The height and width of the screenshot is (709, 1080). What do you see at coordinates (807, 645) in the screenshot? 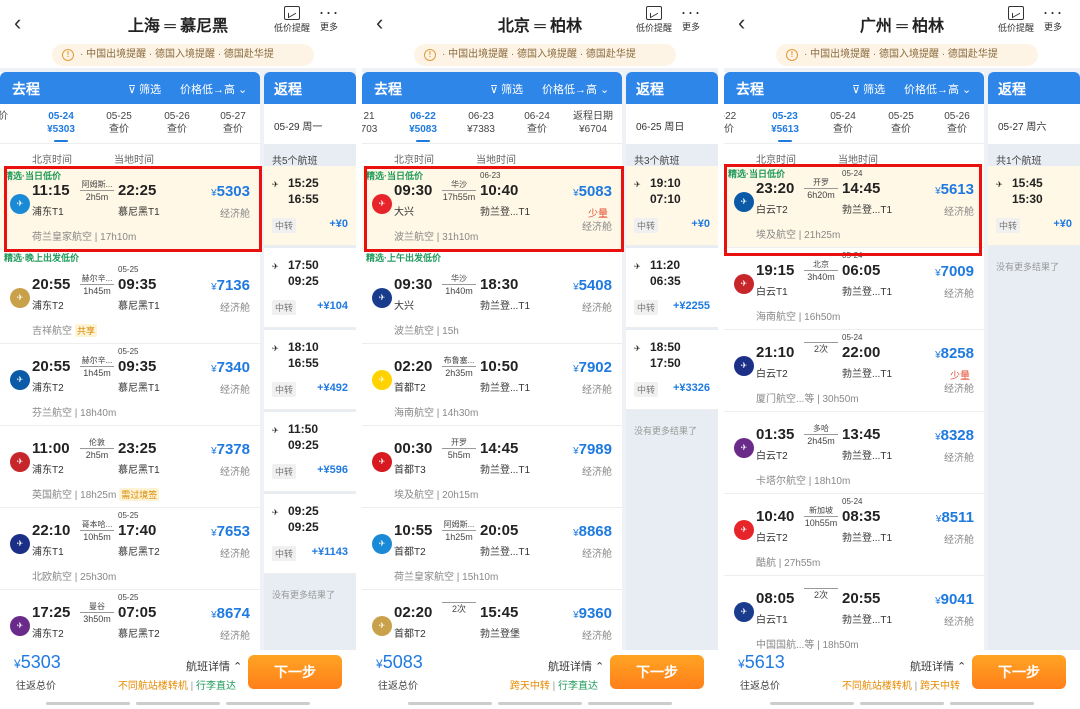
I see `airline-info: 中国国航...等 | 18h50m` at bounding box center [807, 645].